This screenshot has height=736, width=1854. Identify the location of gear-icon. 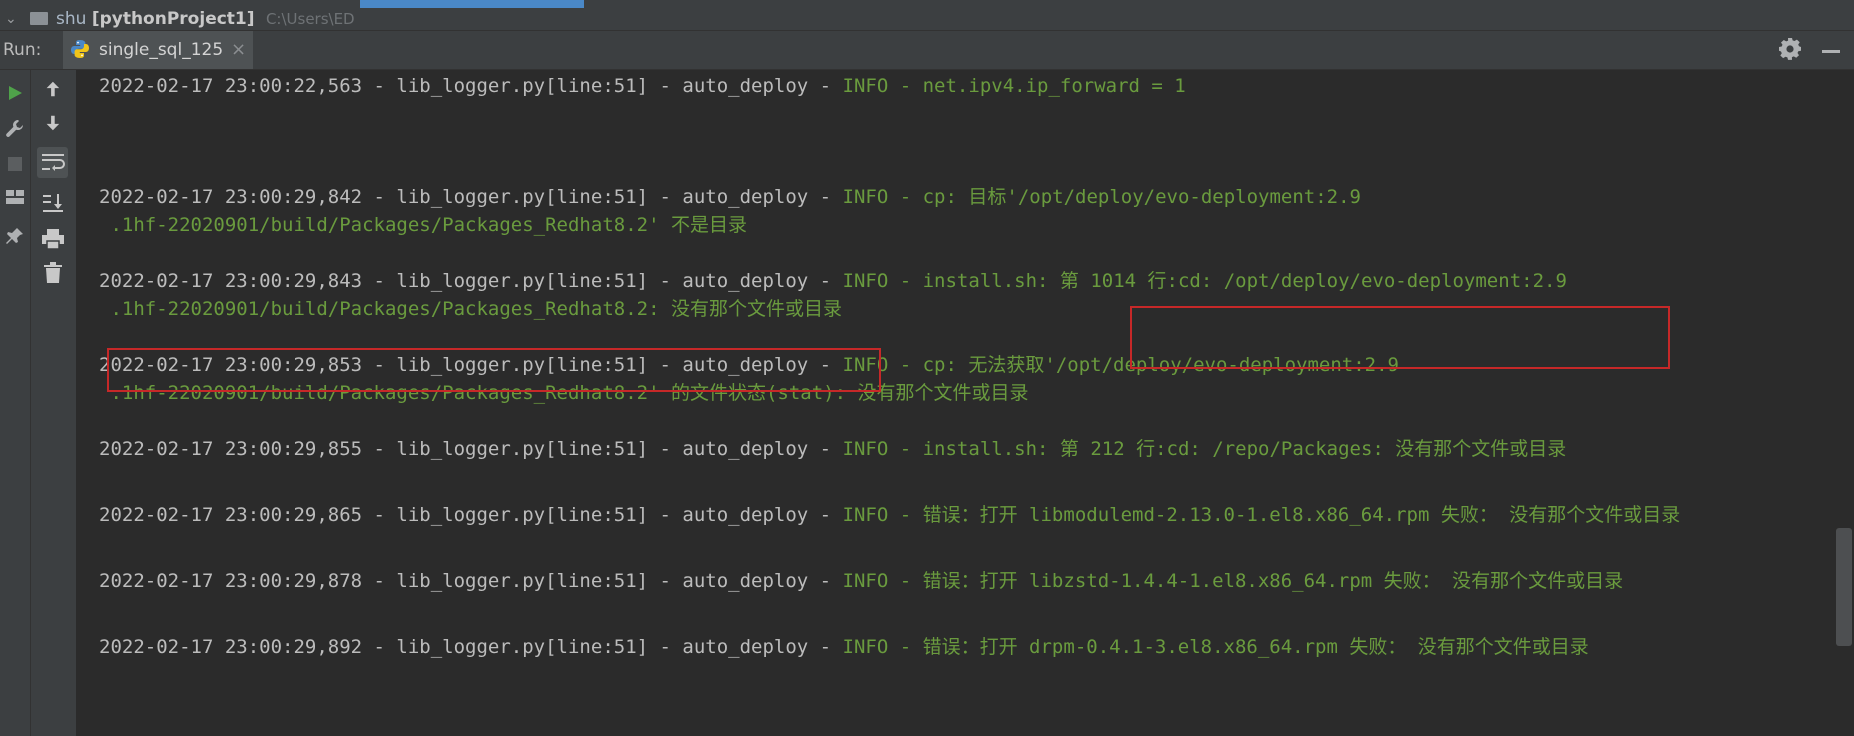
(1790, 50).